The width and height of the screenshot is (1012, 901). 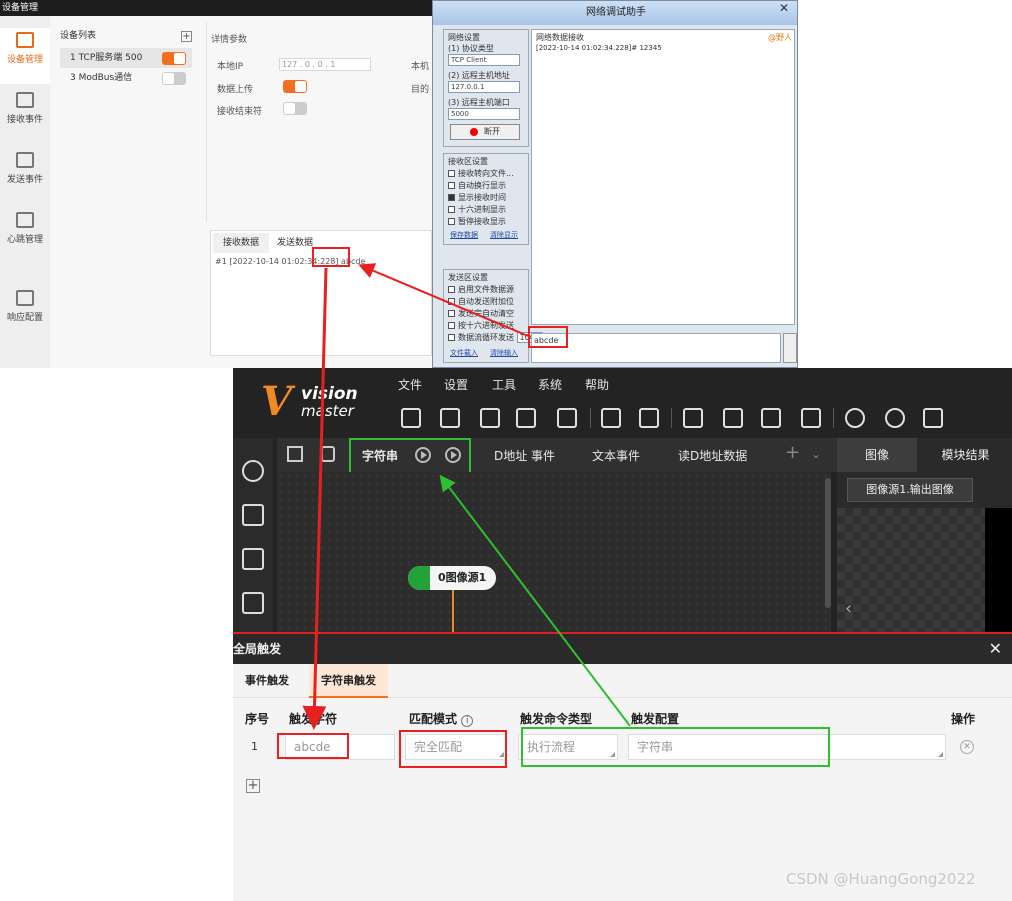 I want to click on device-row: 3 ModBus通信, so click(x=126, y=78).